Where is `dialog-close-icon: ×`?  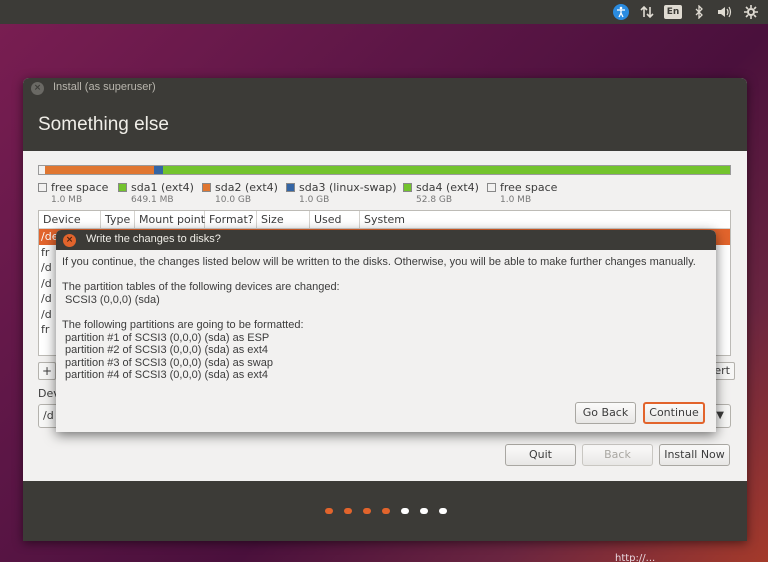 dialog-close-icon: × is located at coordinates (69, 240).